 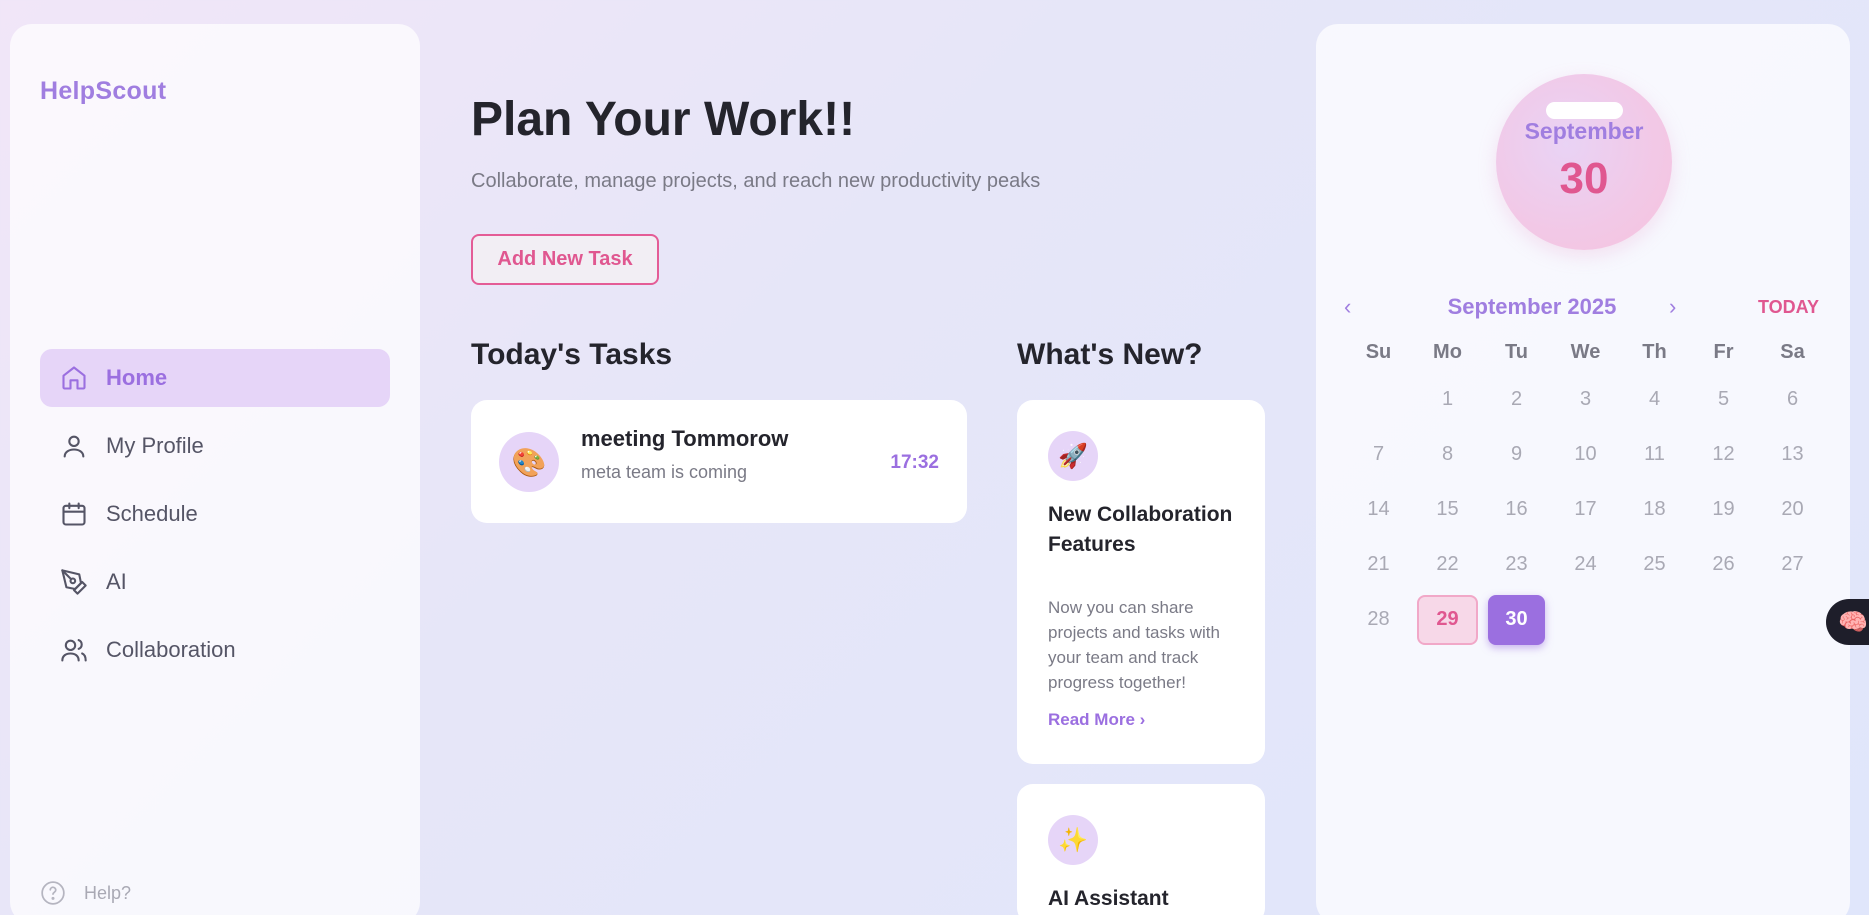 I want to click on news-title: New Collaboration Features, so click(x=1140, y=529).